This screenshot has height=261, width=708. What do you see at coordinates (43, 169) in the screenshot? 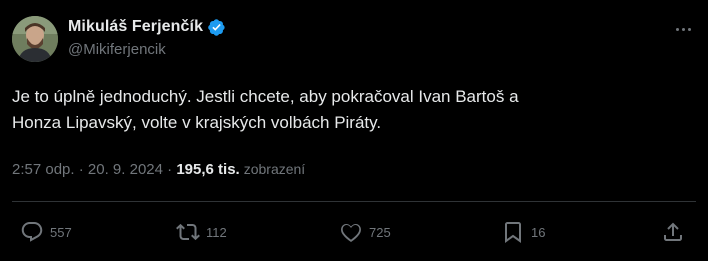
I see `tweet-time: 2:57 odp.` at bounding box center [43, 169].